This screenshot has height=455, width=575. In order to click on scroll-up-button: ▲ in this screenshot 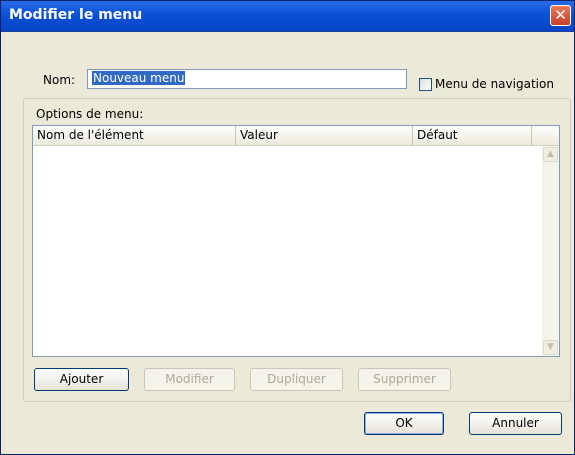, I will do `click(550, 154)`.